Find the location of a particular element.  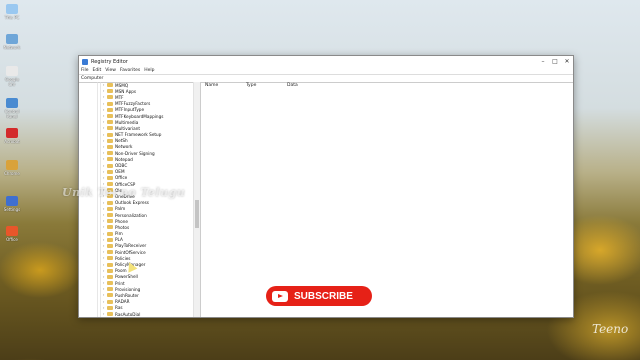

column-type: Type is located at coordinates (266, 85).